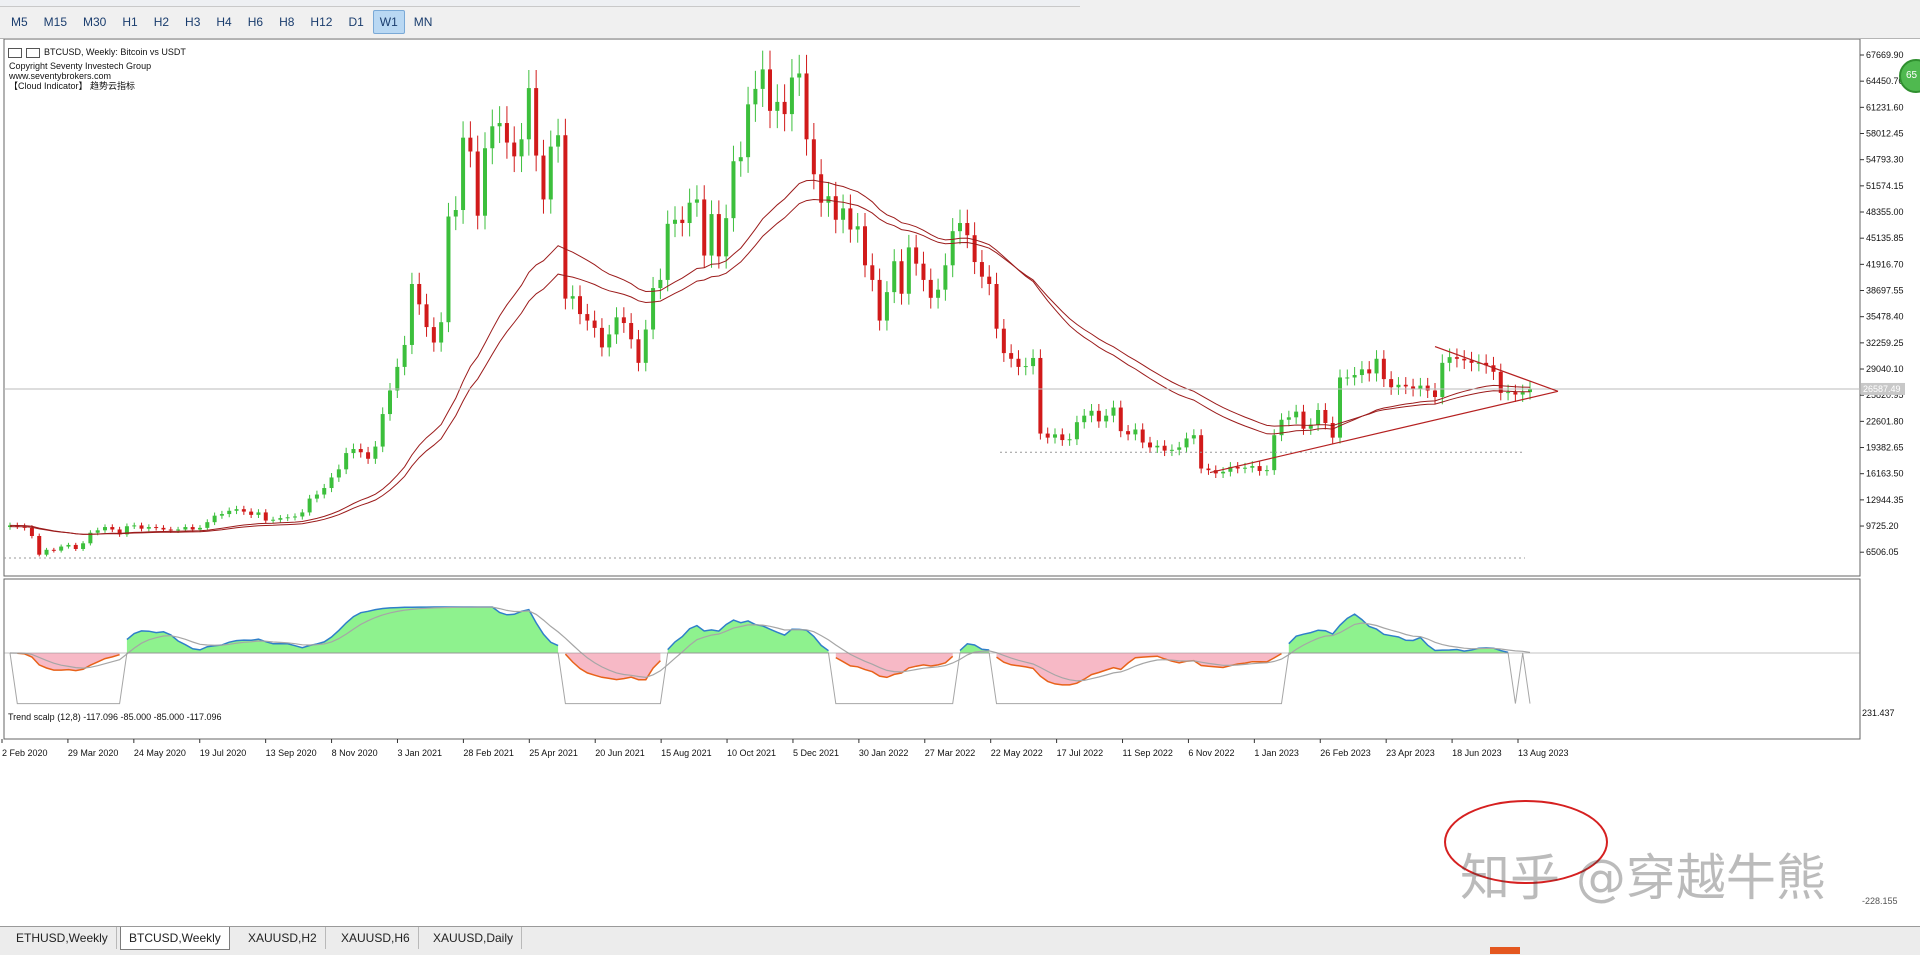 The image size is (1920, 955). Describe the element at coordinates (1885, 474) in the screenshot. I see `price-tick-label: 16163.50` at that location.